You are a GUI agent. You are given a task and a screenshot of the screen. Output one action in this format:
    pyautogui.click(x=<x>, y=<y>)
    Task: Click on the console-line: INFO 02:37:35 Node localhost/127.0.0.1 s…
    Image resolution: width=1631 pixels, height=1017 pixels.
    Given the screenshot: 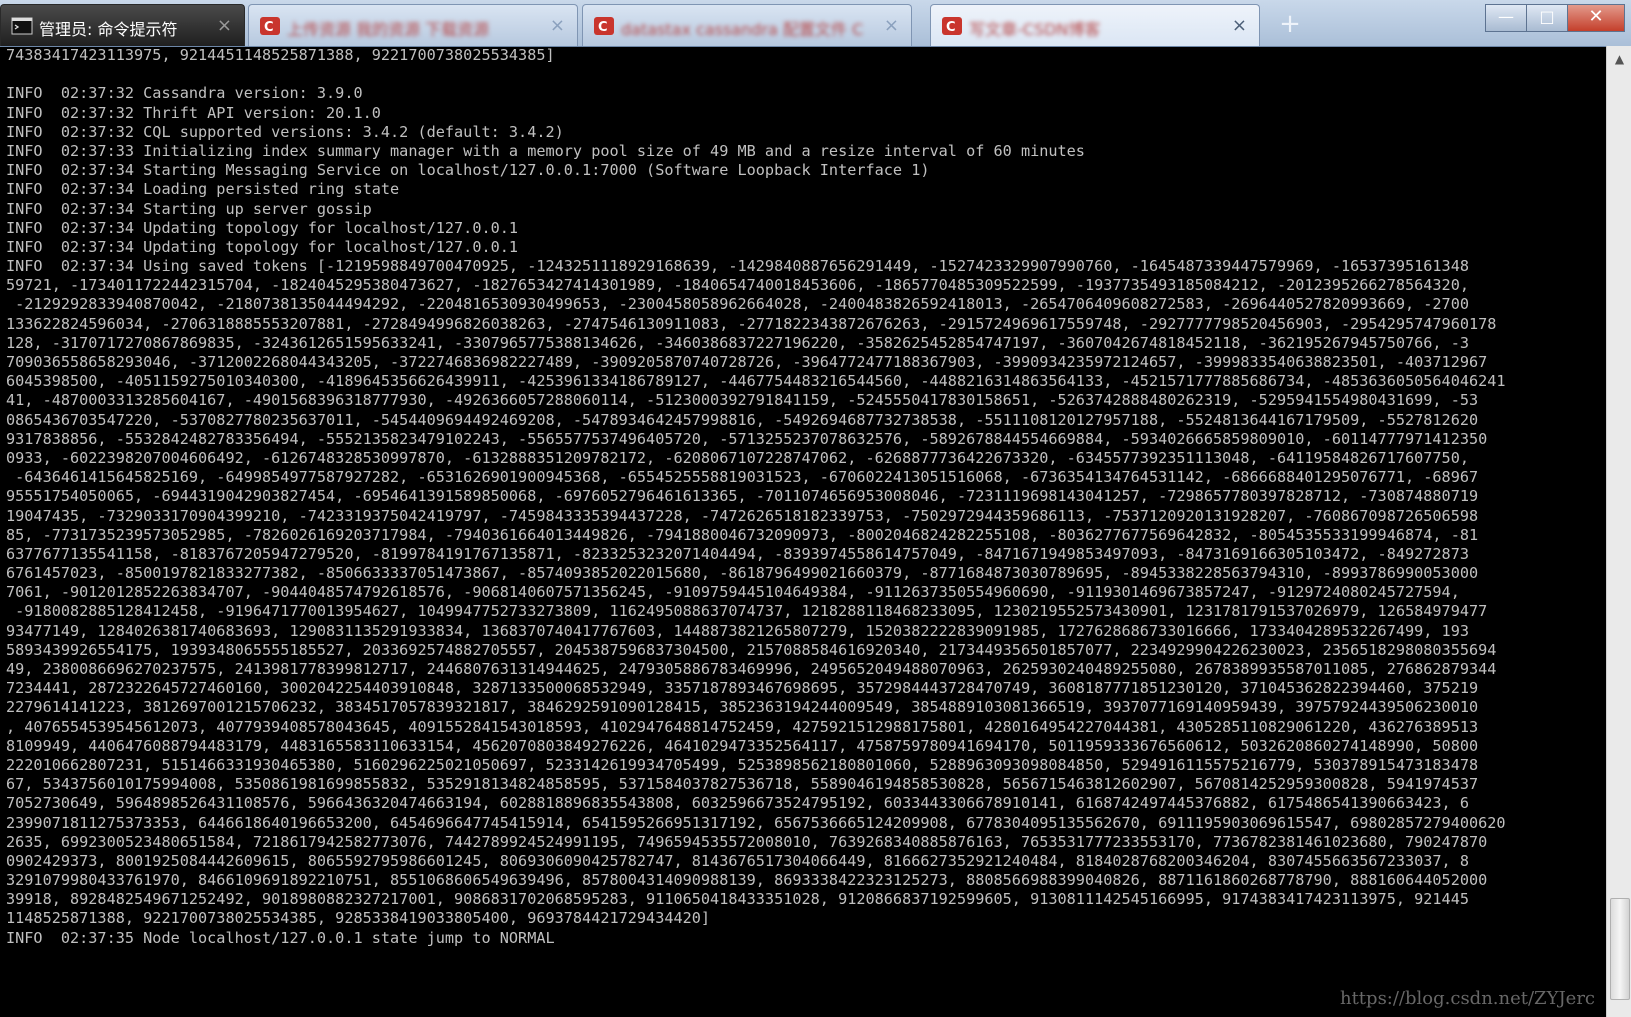 What is the action you would take?
    pyautogui.click(x=280, y=937)
    